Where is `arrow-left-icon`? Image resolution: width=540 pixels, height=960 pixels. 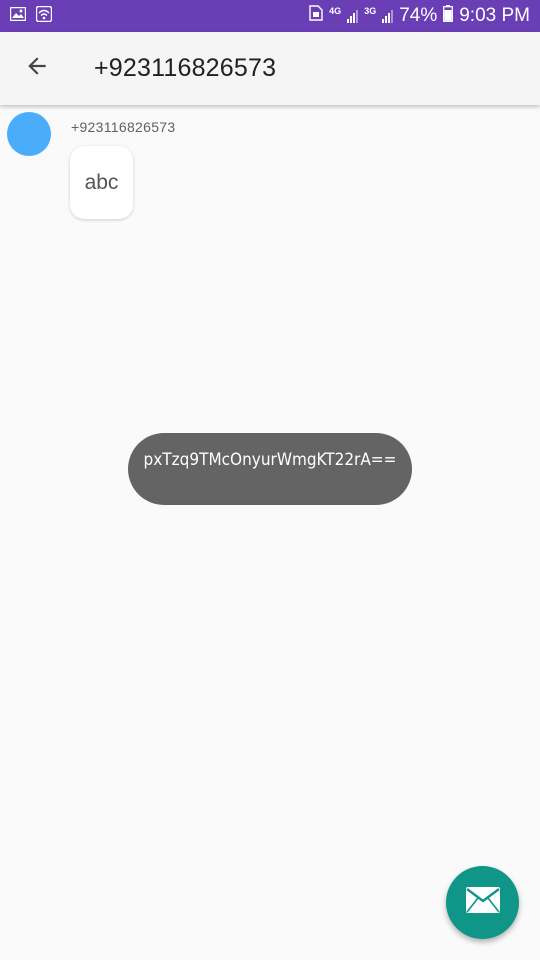
arrow-left-icon is located at coordinates (37, 68).